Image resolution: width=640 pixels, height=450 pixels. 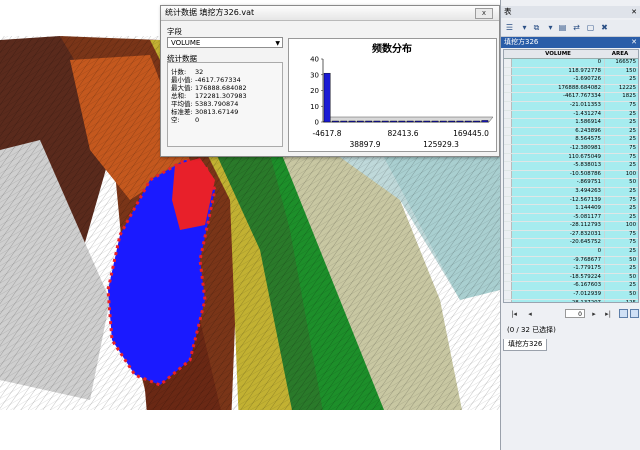 I want to click on table-row: -21.011353 75, so click(x=571, y=106).